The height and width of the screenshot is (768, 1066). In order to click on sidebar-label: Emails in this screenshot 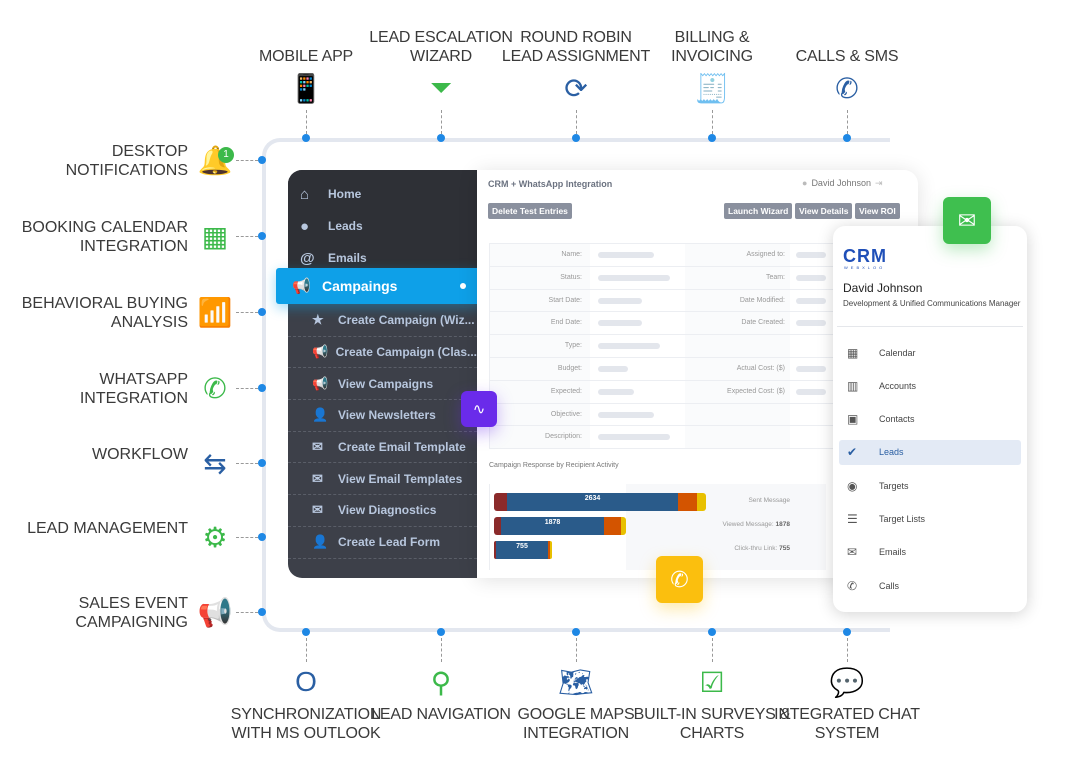, I will do `click(347, 258)`.